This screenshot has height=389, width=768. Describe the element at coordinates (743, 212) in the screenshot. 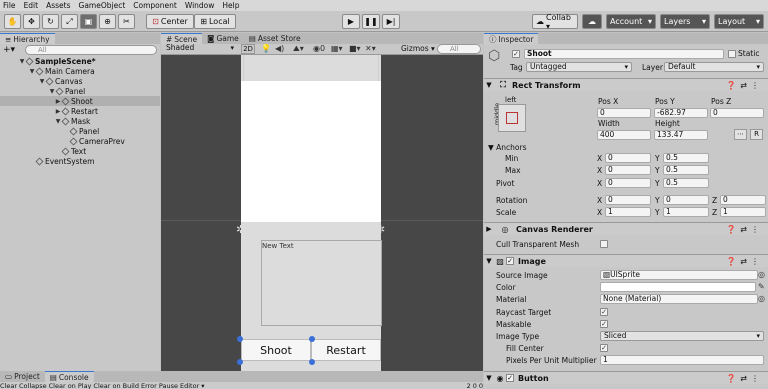

I see `scale-z-field: 1` at that location.